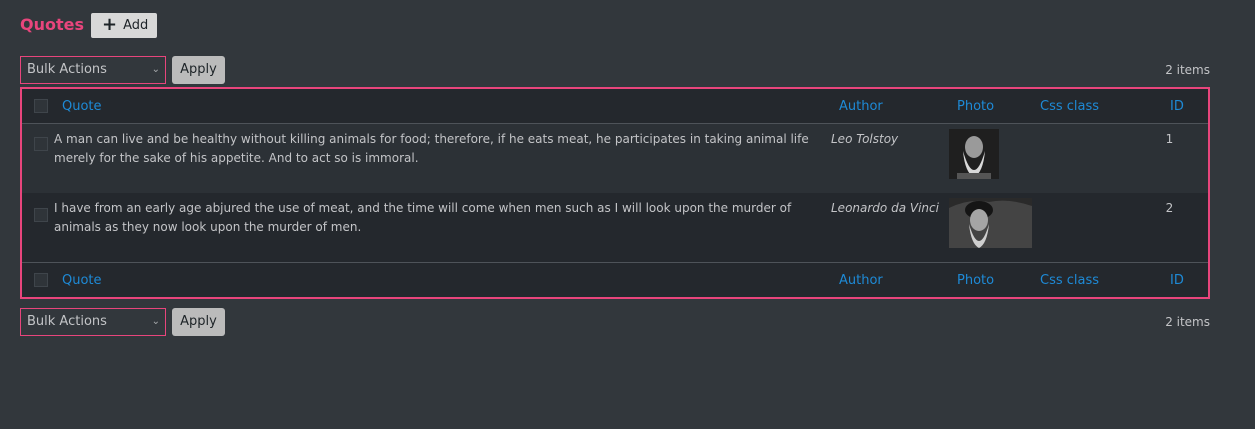 The width and height of the screenshot is (1255, 429). What do you see at coordinates (975, 106) in the screenshot?
I see `column-header-photo: Photo` at bounding box center [975, 106].